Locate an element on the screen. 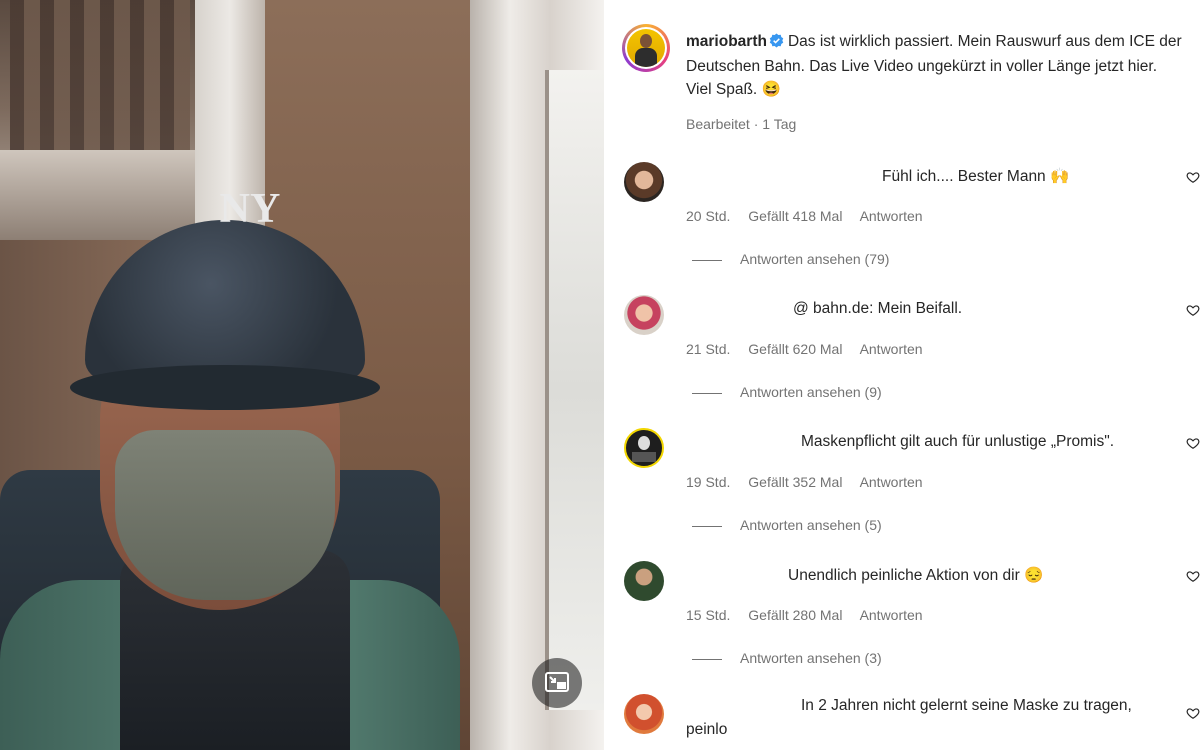  post-time: 1 Tag is located at coordinates (779, 124).